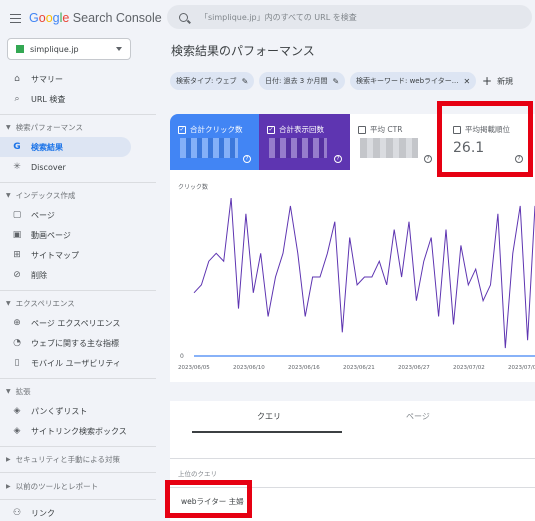 The width and height of the screenshot is (535, 521). Describe the element at coordinates (216, 129) in the screenshot. I see `metric-label: 合計クリック数` at that location.